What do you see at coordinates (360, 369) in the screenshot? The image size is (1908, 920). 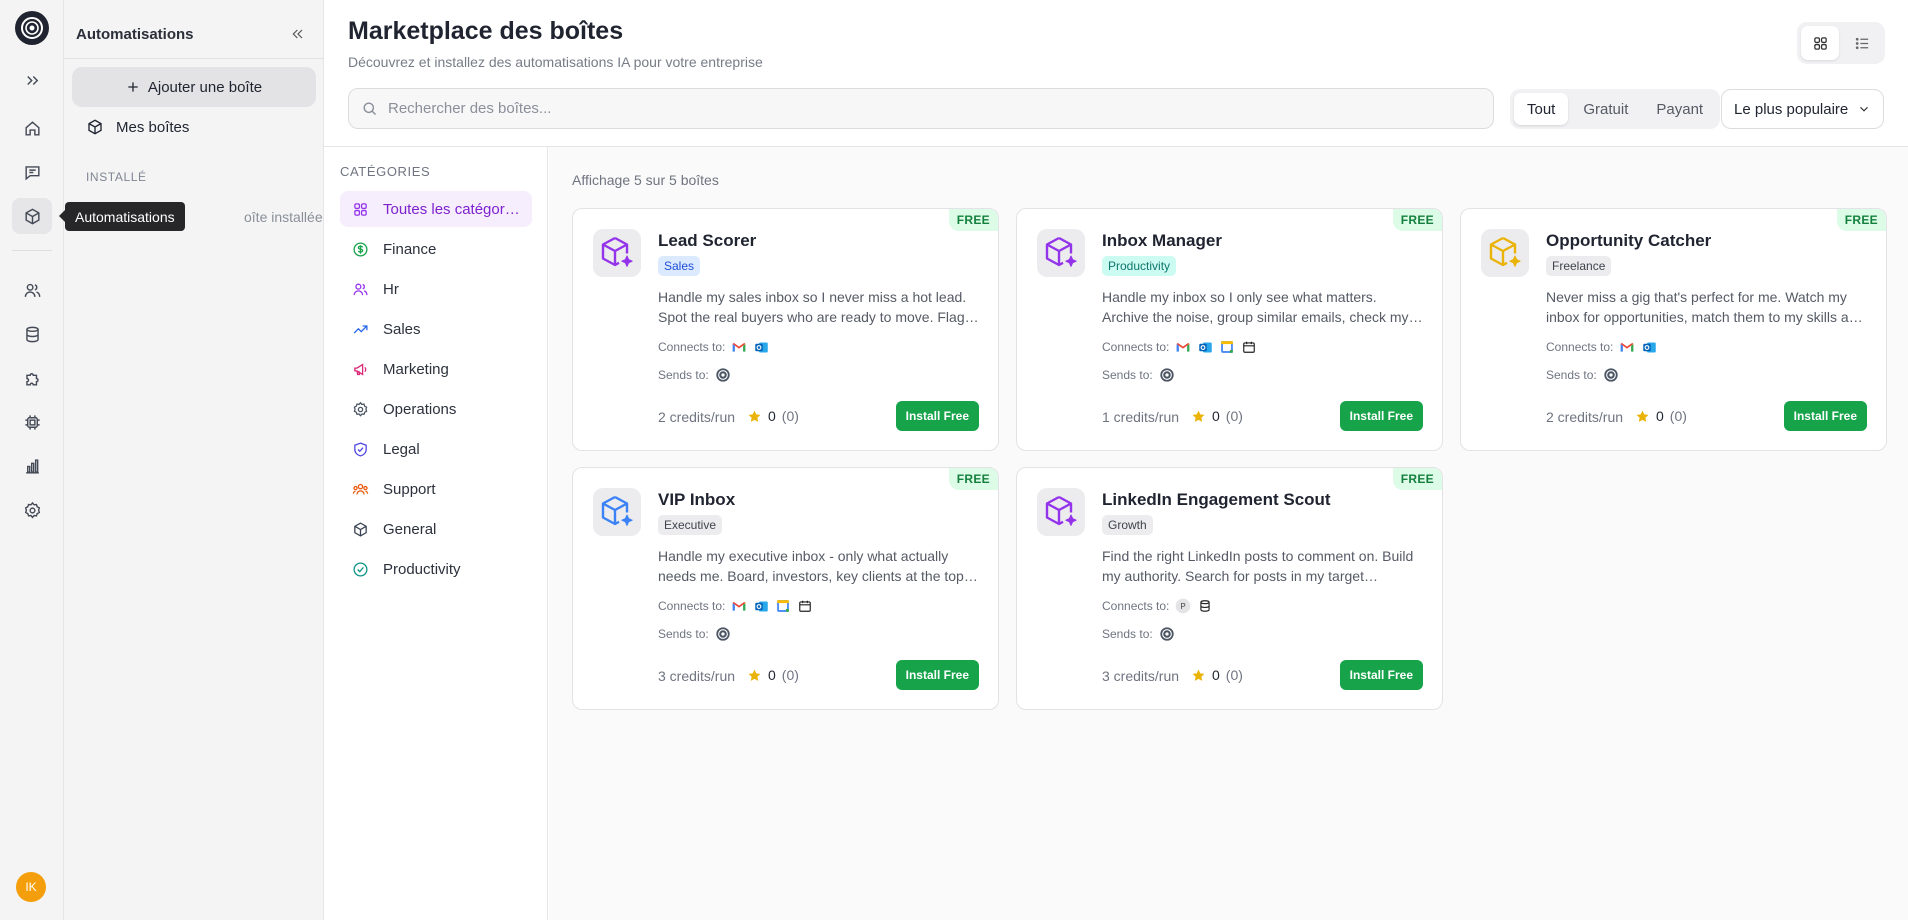 I see `megaphone-icon` at bounding box center [360, 369].